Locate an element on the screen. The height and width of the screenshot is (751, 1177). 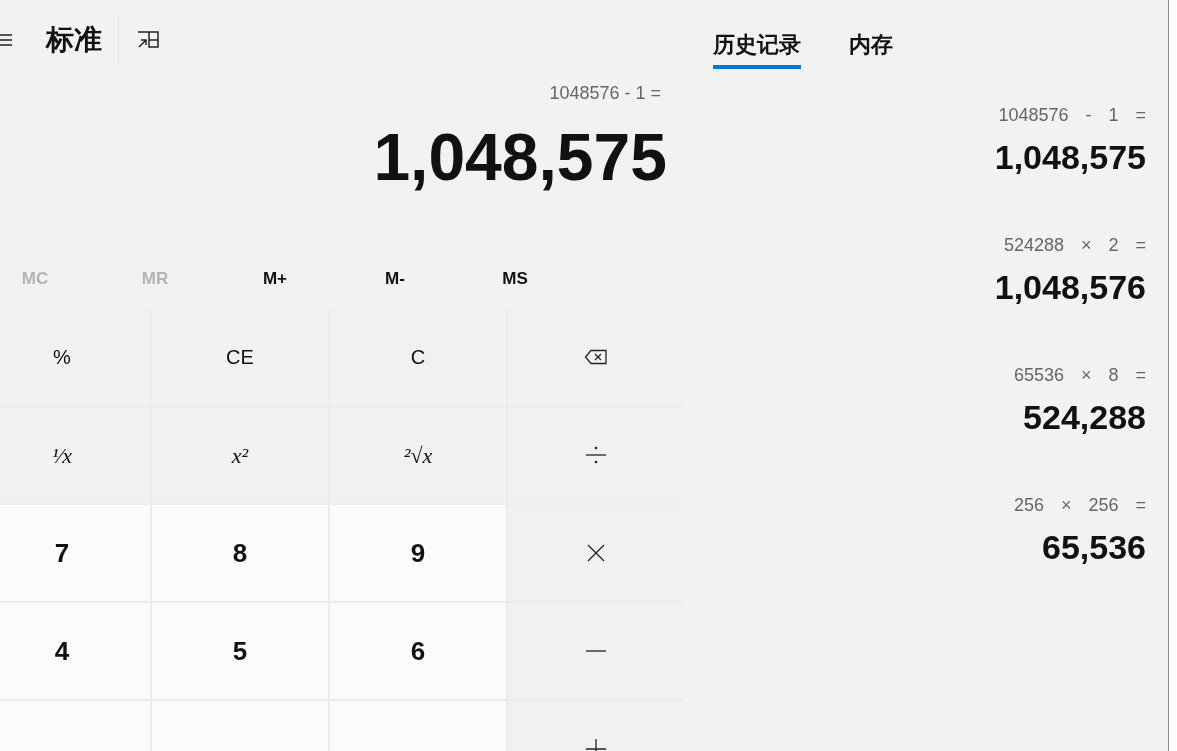
keep-on-top-icon is located at coordinates (148, 40).